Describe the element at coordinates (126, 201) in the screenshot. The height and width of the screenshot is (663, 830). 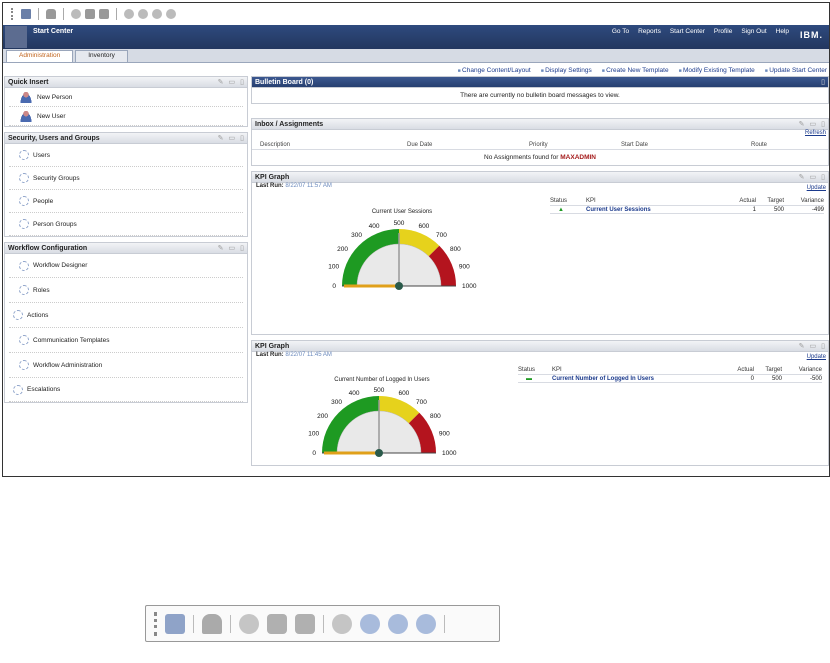
I see `list-item: People` at that location.